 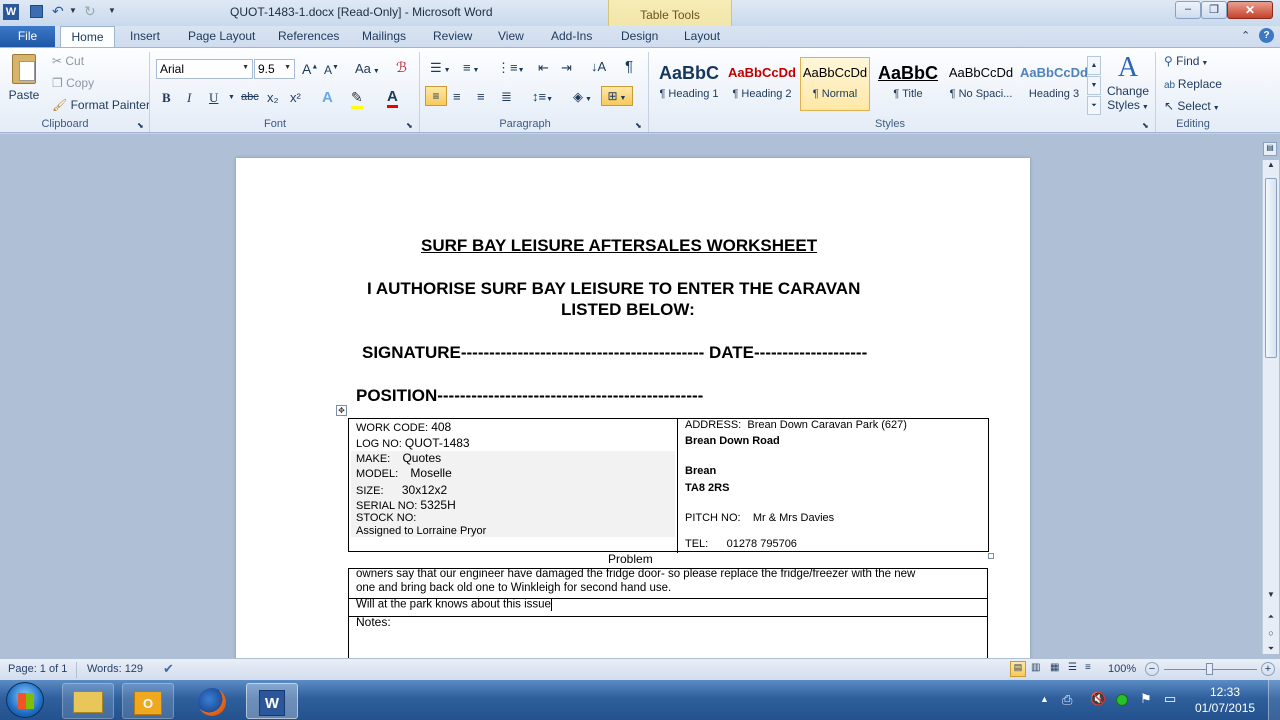 What do you see at coordinates (1035, 667) in the screenshot?
I see `full-screen-reading-icon: ▥` at bounding box center [1035, 667].